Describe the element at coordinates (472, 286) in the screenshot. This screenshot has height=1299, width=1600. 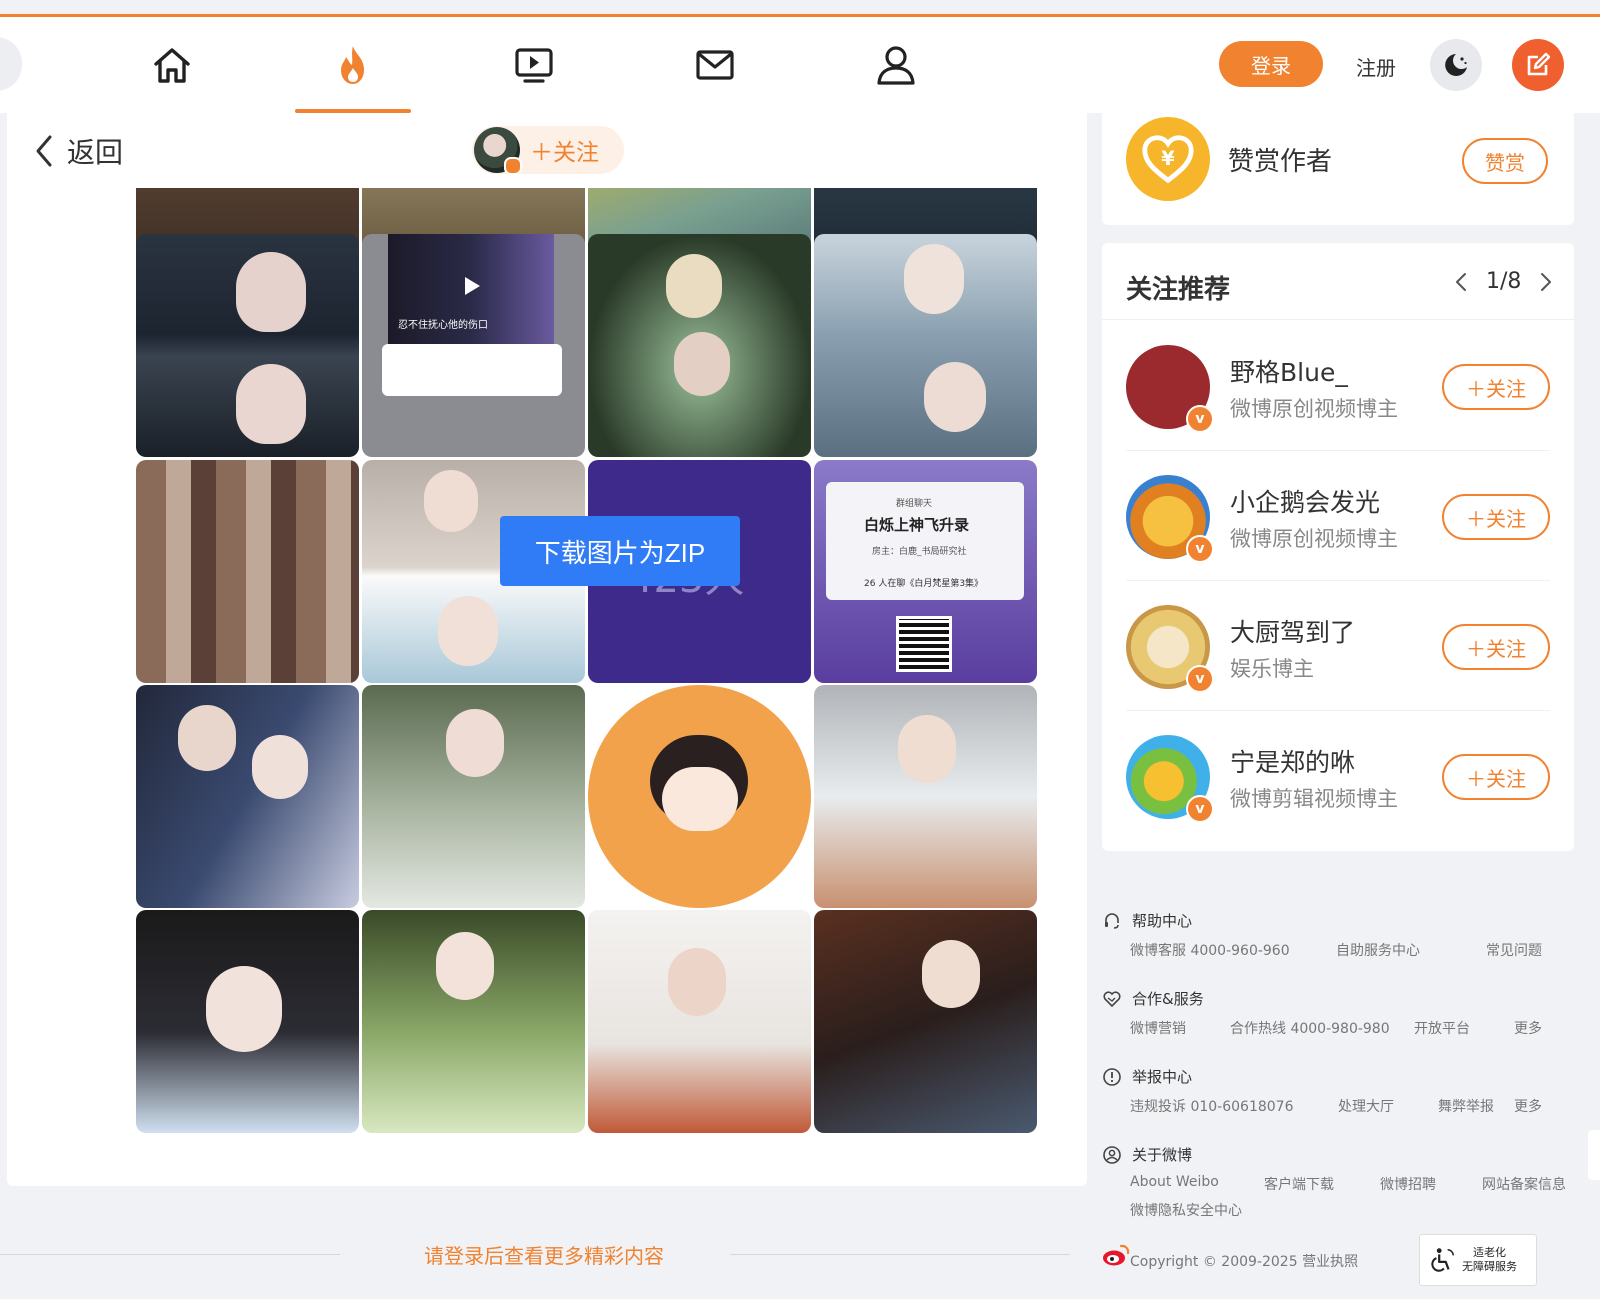
I see `play-icon` at that location.